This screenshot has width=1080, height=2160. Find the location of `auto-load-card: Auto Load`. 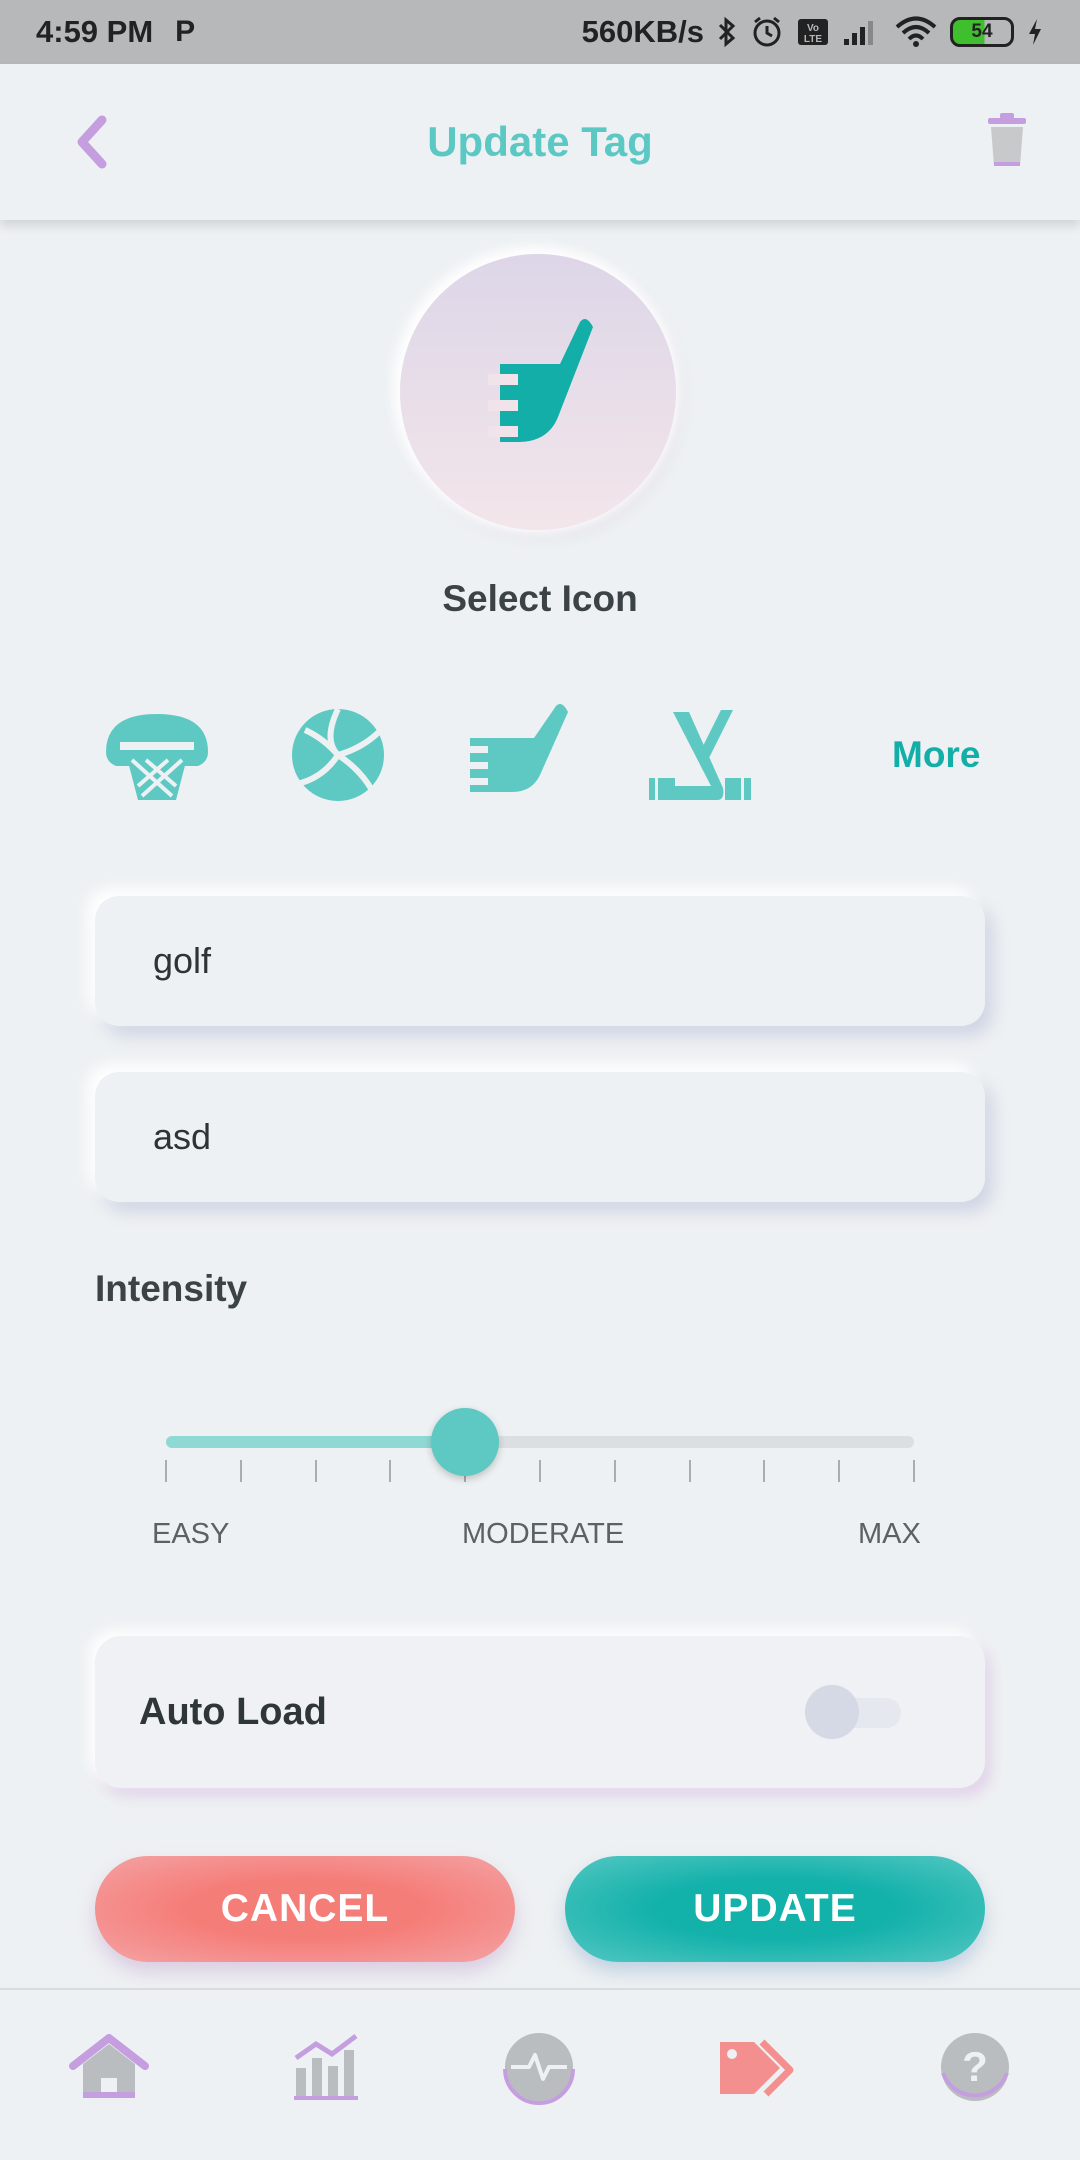

auto-load-card: Auto Load is located at coordinates (540, 1712).